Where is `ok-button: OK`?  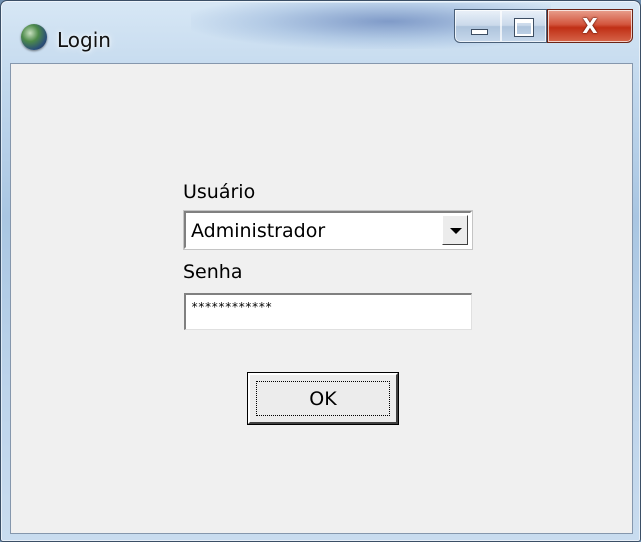 ok-button: OK is located at coordinates (323, 398).